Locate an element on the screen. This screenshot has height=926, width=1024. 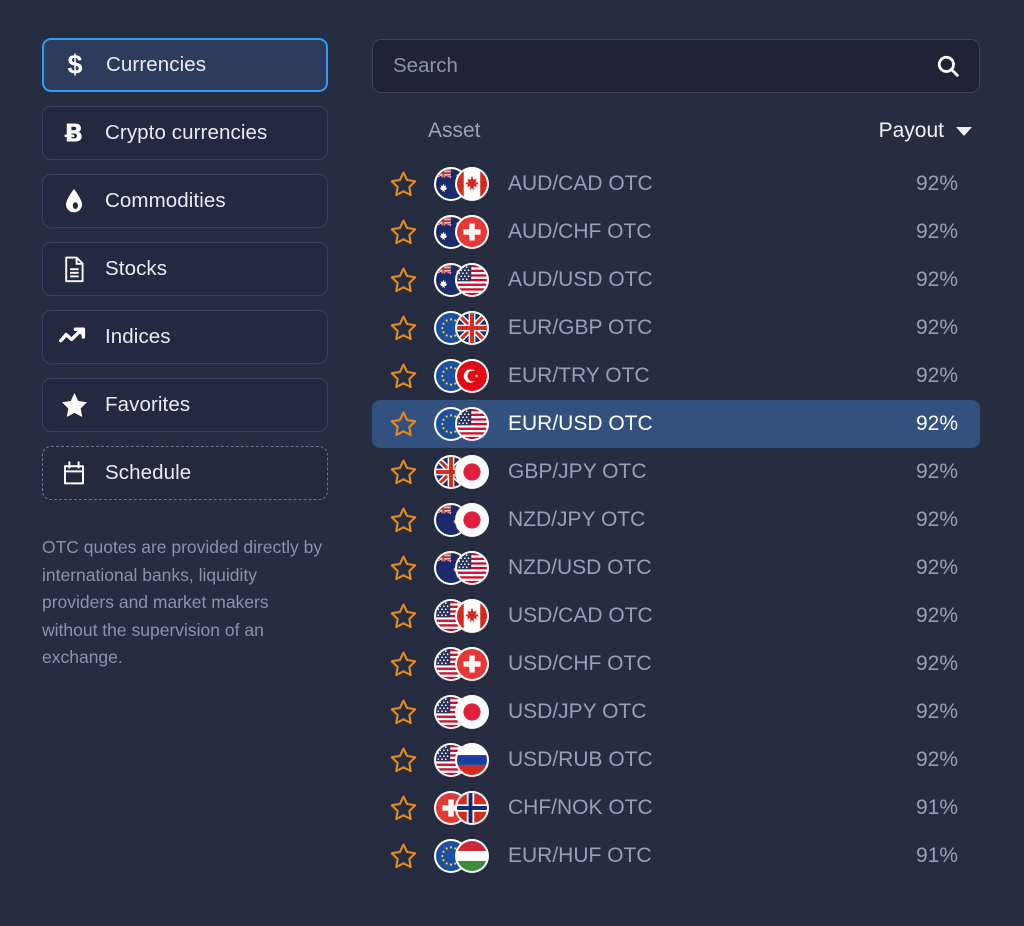
sidebar-item-label: Stocks is located at coordinates (136, 268).